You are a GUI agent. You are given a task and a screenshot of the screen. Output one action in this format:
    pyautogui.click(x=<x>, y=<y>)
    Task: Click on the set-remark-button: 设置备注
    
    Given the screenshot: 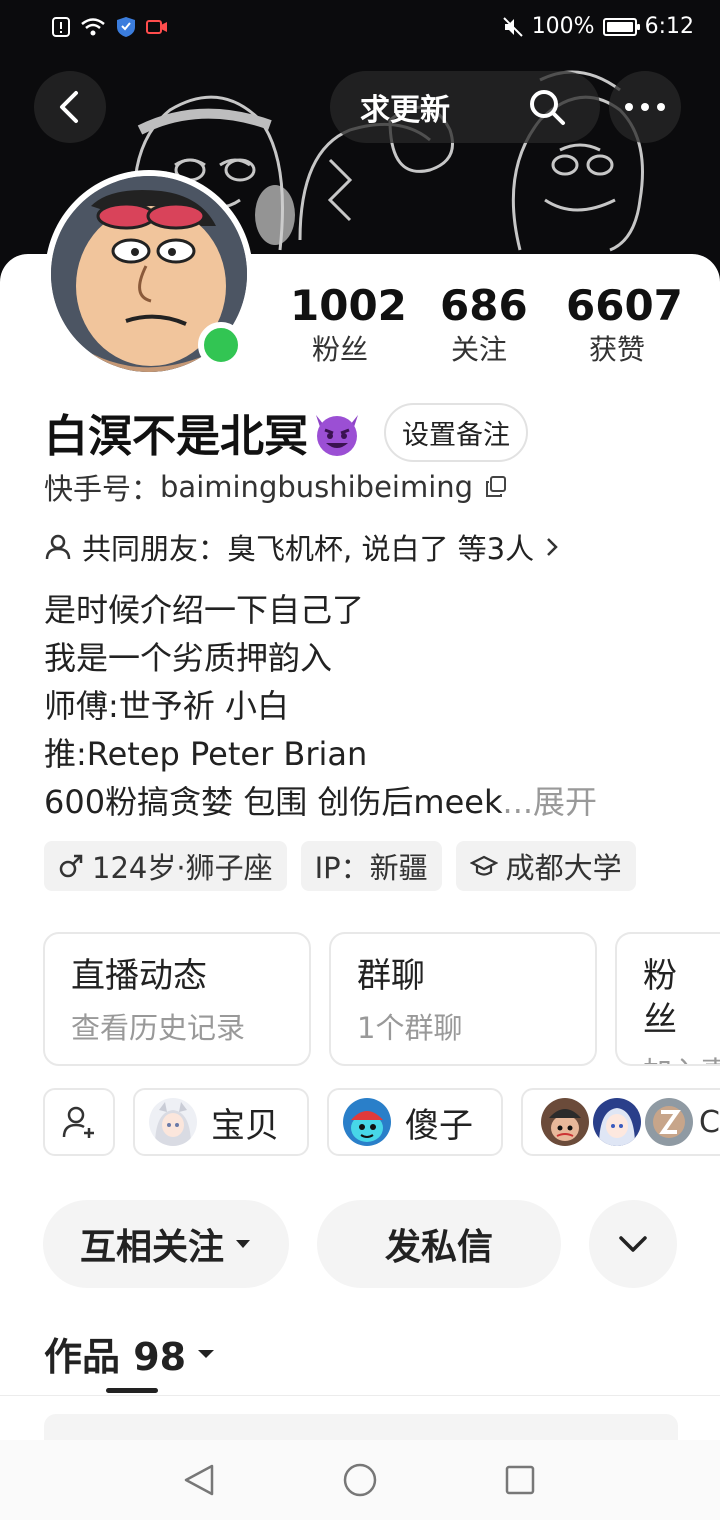 What is the action you would take?
    pyautogui.click(x=456, y=432)
    